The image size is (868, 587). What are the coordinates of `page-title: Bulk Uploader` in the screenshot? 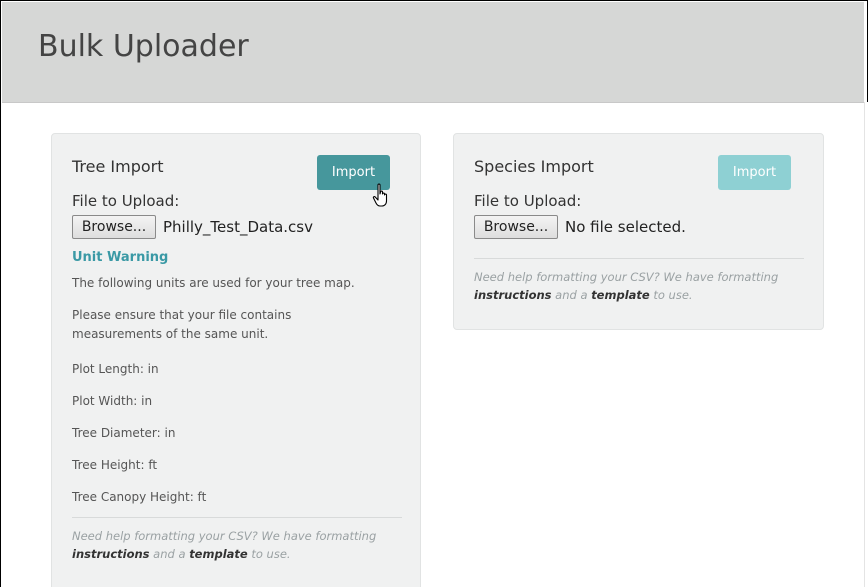 It's located at (143, 46).